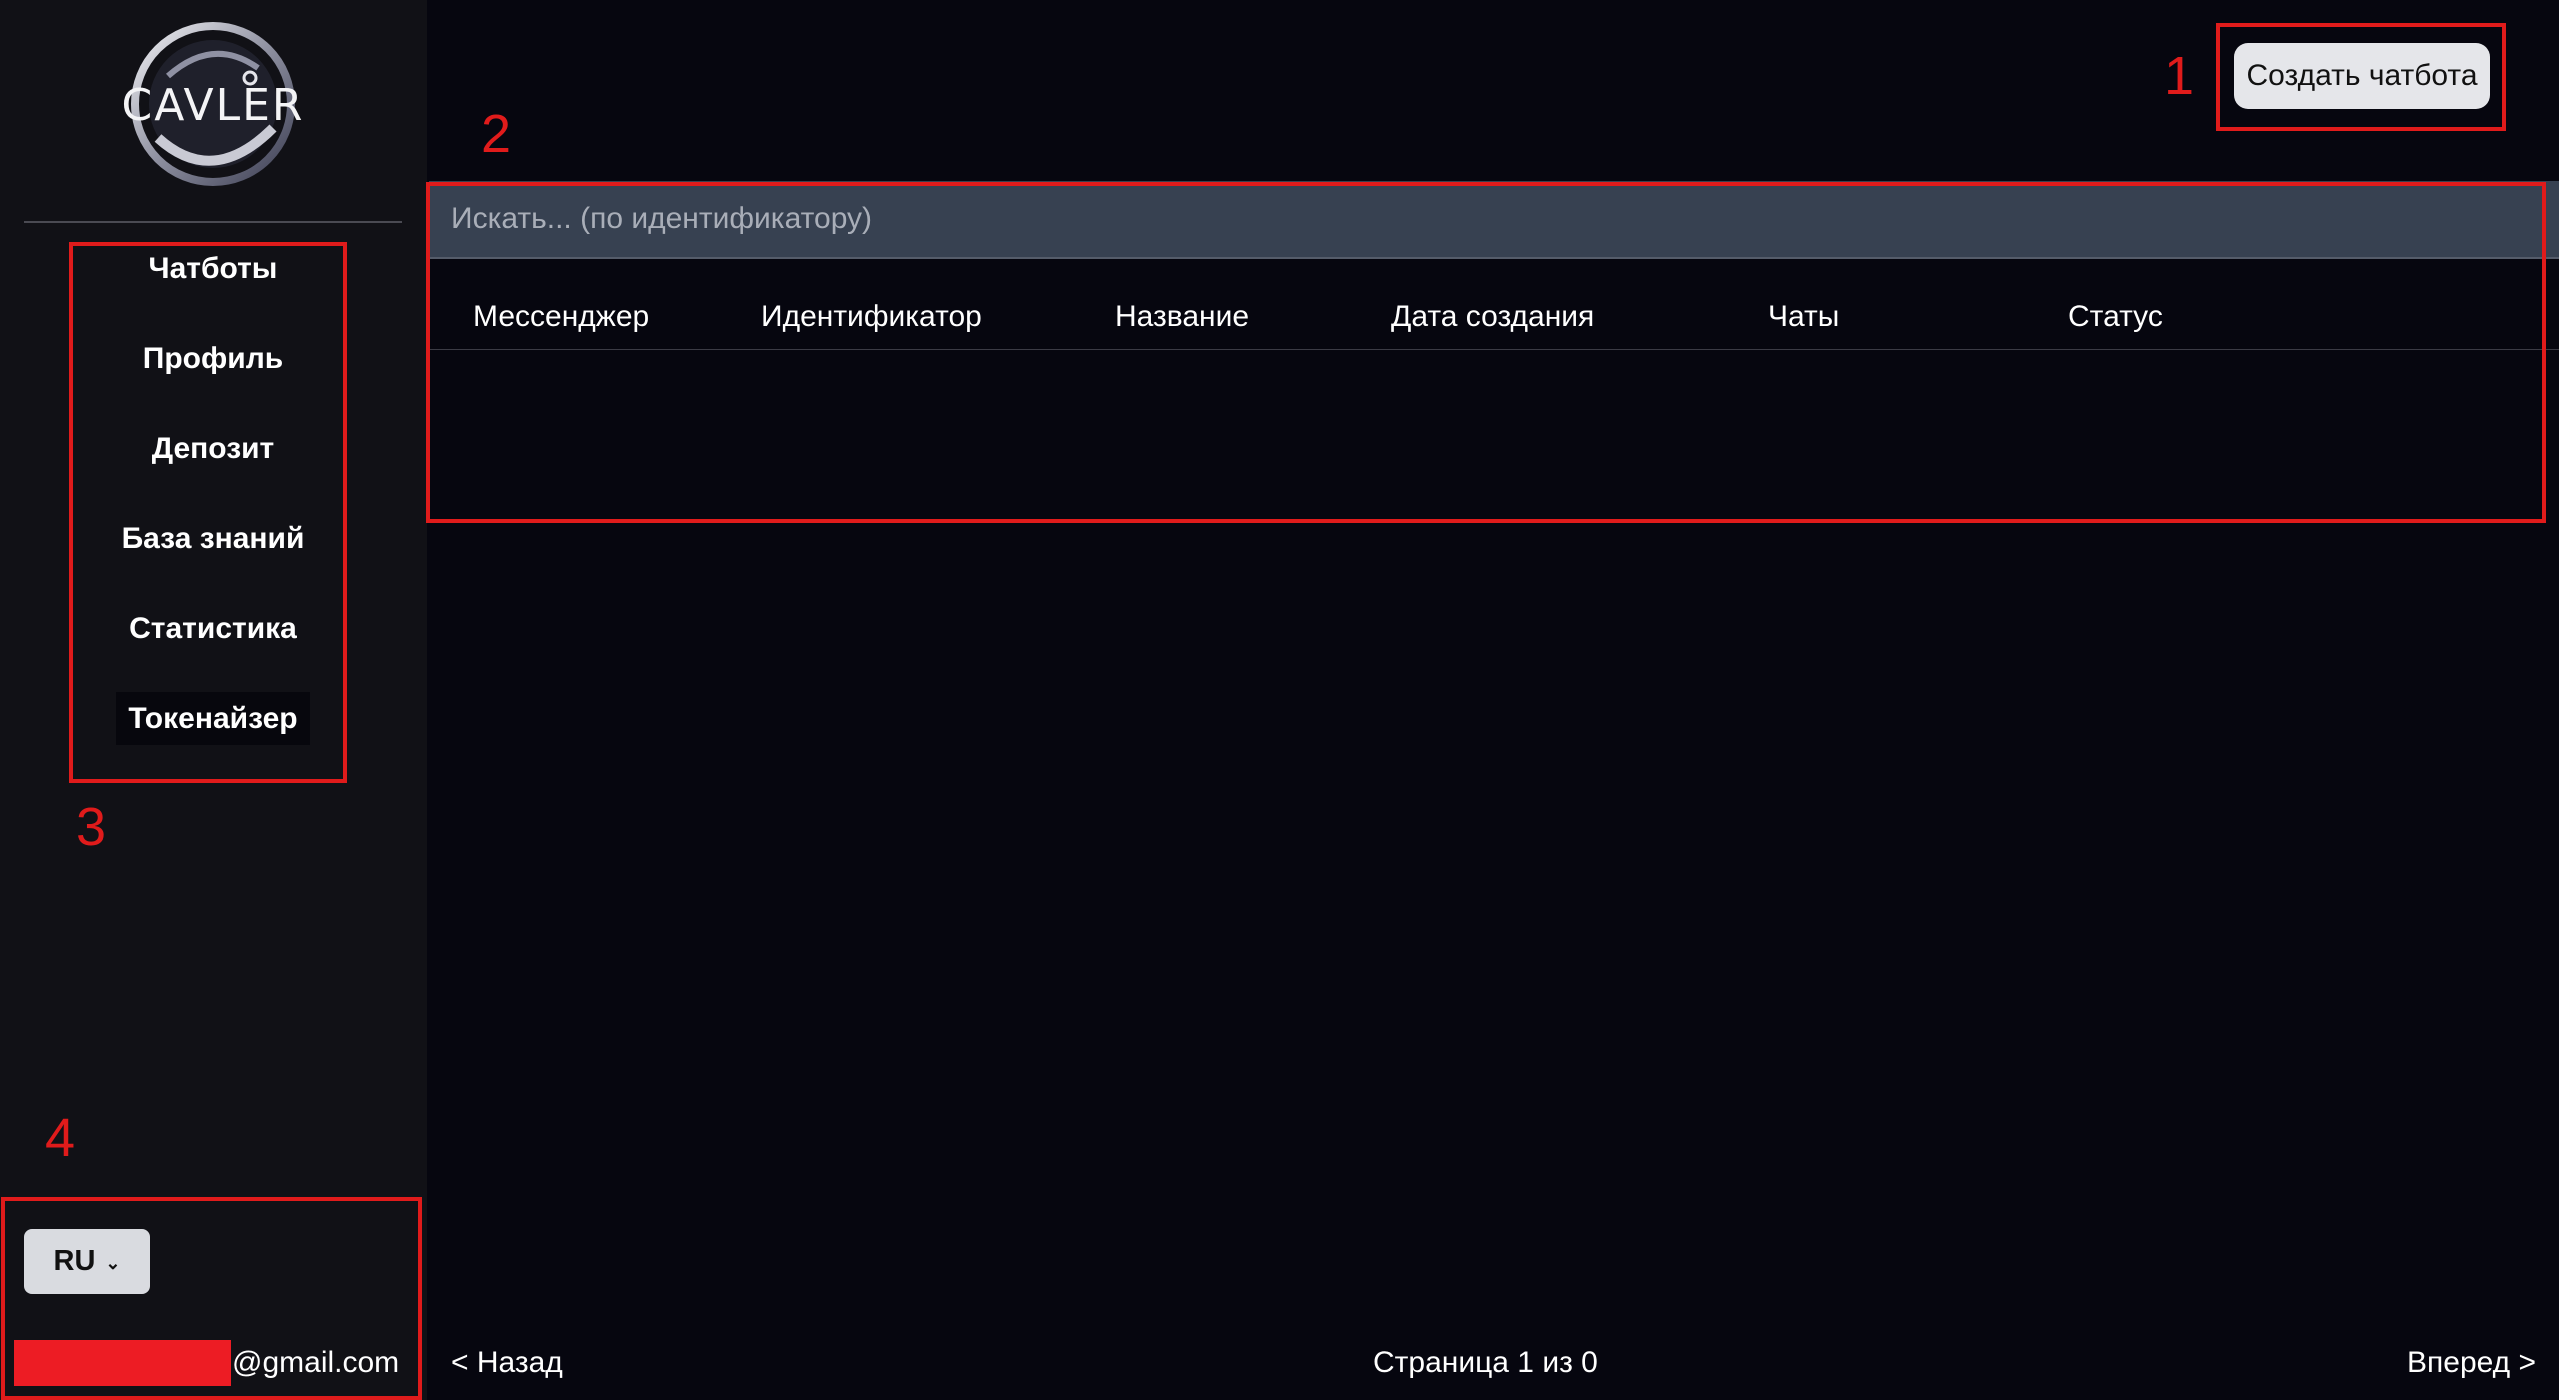  I want to click on sidebar-item-tokenizer: Токенайзер, so click(213, 718).